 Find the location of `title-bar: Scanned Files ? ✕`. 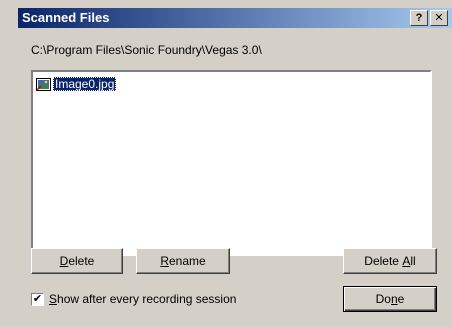

title-bar: Scanned Files ? ✕ is located at coordinates (235, 18).